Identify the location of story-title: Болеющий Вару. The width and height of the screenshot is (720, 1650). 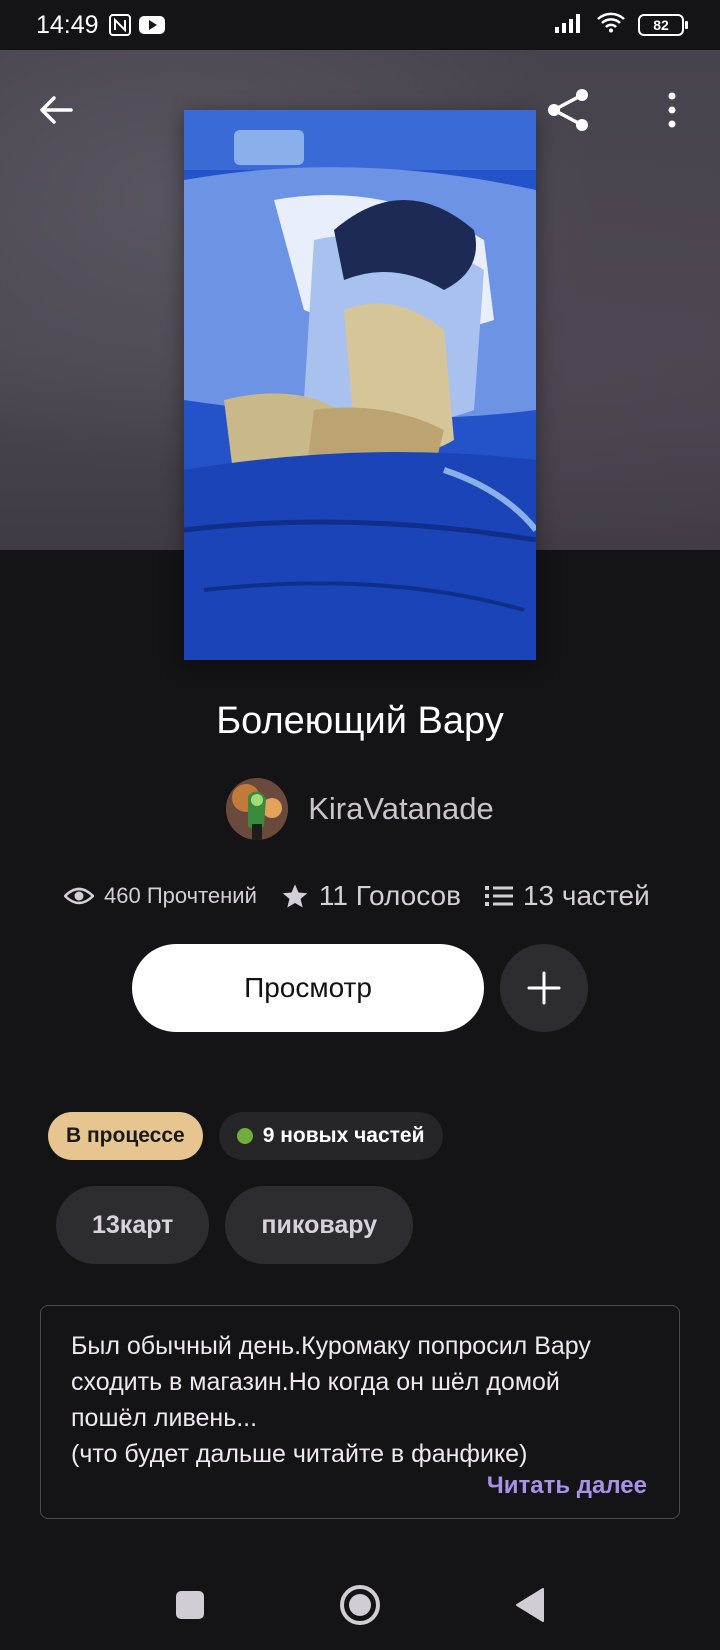
(360, 721).